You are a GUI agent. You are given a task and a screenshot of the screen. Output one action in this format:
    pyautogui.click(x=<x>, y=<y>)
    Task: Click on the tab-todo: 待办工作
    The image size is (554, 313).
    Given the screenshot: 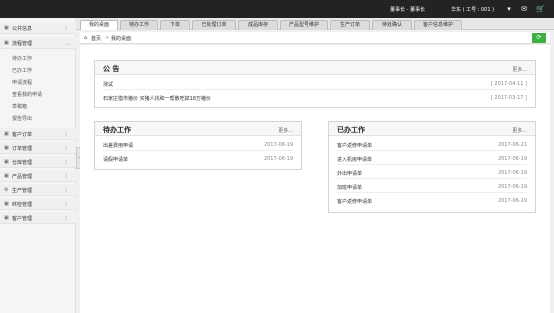 What is the action you would take?
    pyautogui.click(x=139, y=25)
    